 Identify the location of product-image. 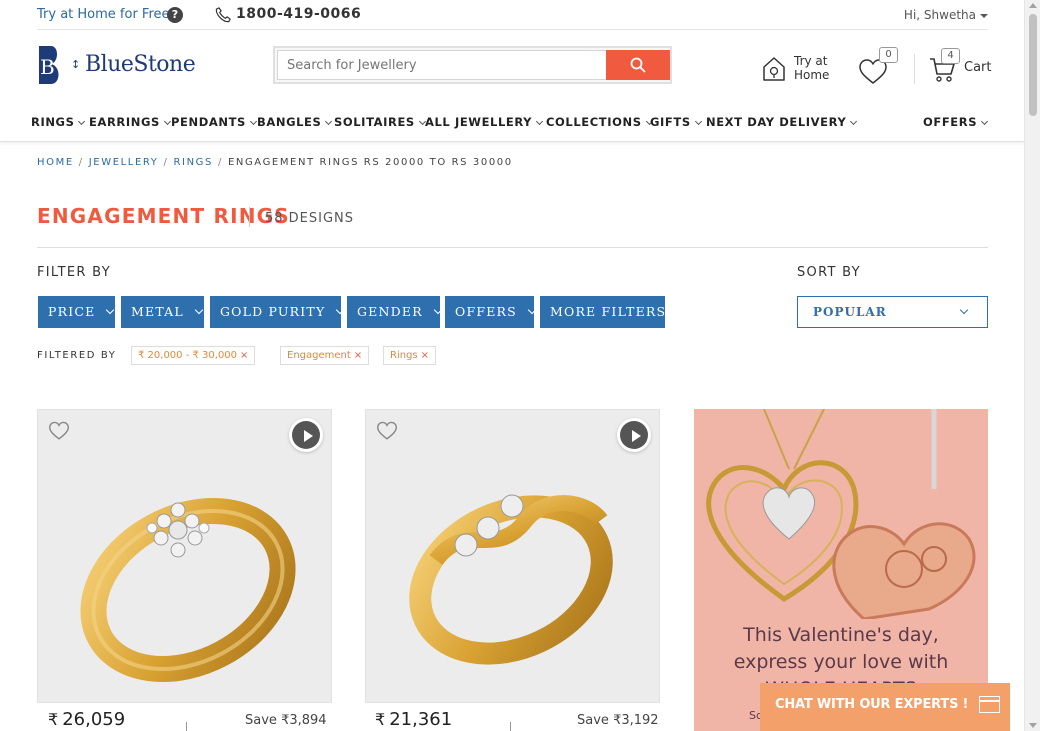
(188, 590).